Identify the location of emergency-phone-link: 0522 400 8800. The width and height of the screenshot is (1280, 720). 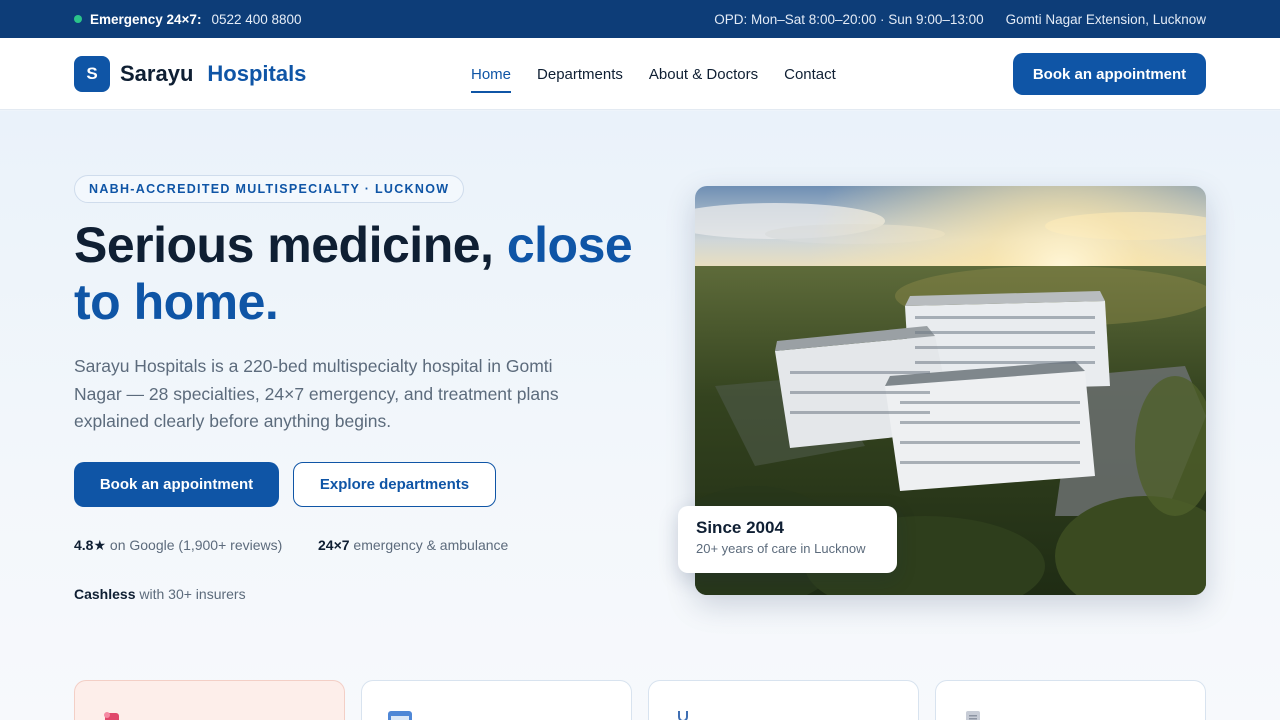
(256, 19).